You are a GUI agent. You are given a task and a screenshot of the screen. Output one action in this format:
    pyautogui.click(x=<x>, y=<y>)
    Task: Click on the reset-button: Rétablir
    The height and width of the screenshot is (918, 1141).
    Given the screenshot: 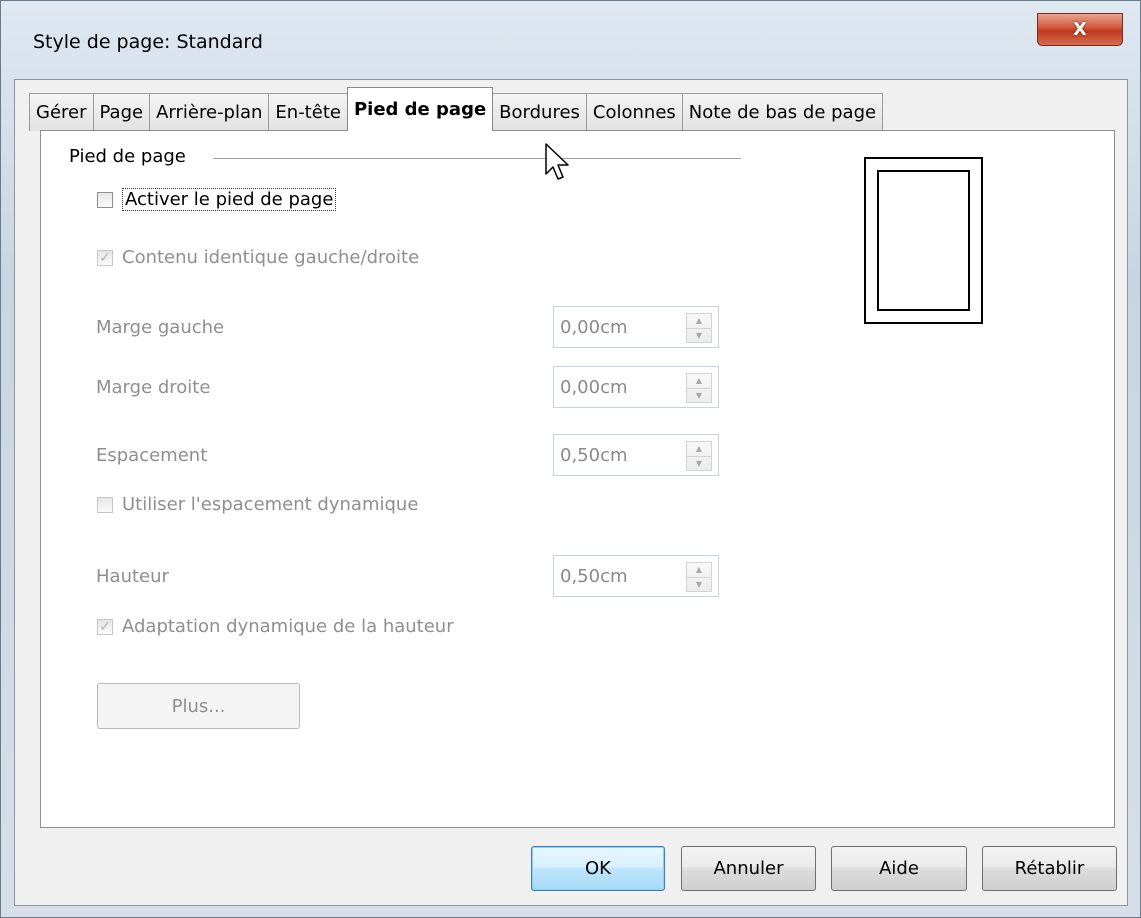 What is the action you would take?
    pyautogui.click(x=1049, y=868)
    